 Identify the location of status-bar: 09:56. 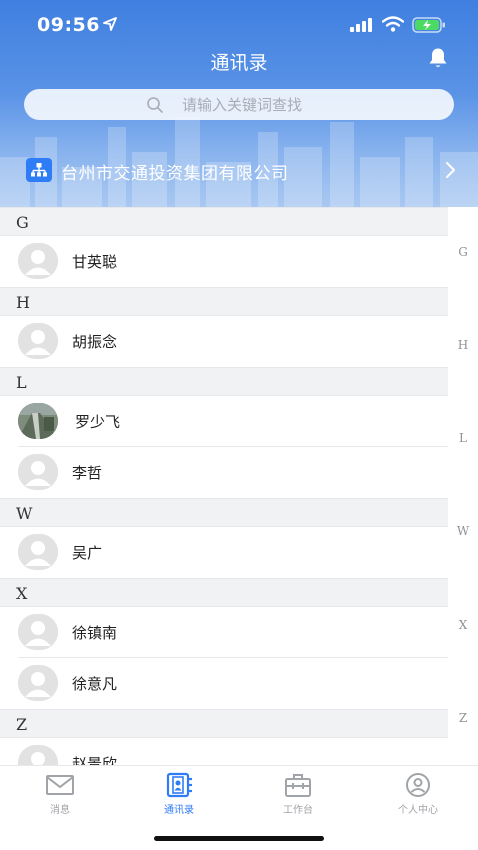
(239, 25).